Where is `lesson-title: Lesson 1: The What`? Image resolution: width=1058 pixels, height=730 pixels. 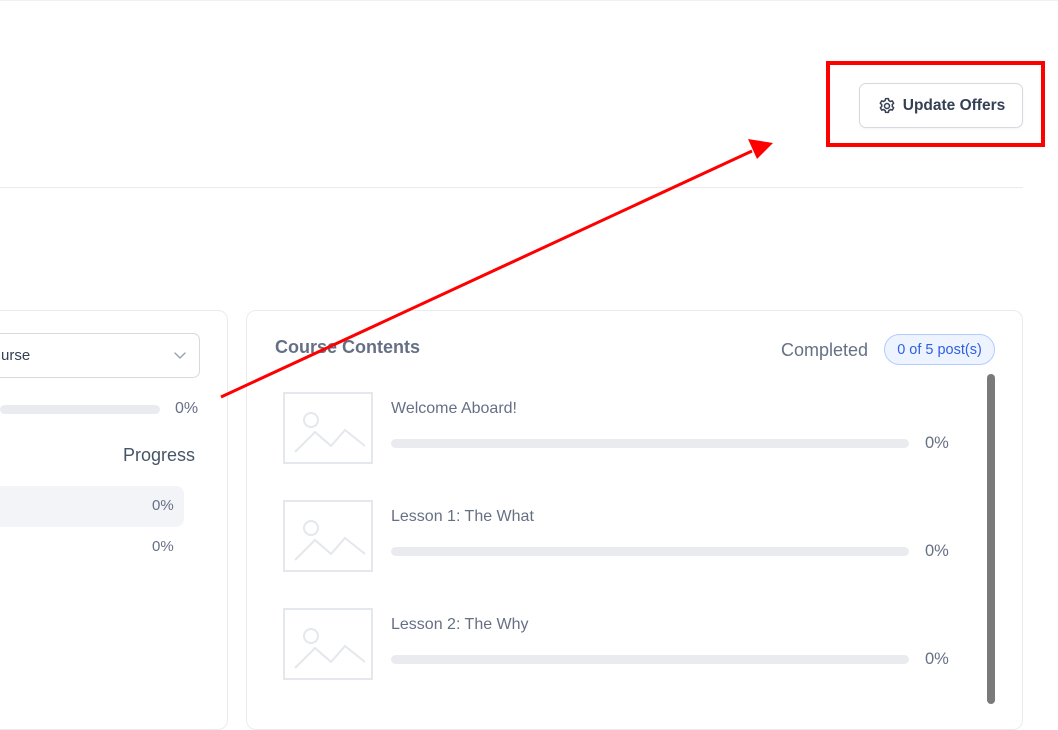 lesson-title: Lesson 1: The What is located at coordinates (462, 517).